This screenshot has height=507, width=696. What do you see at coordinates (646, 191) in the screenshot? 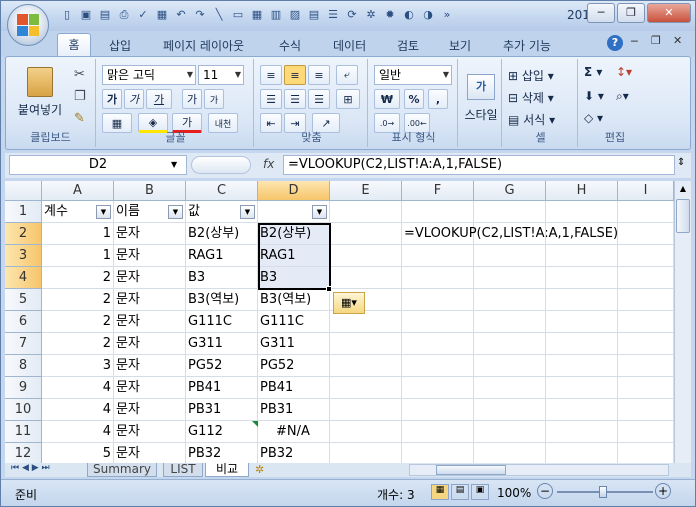
I see `col-header-i: I` at bounding box center [646, 191].